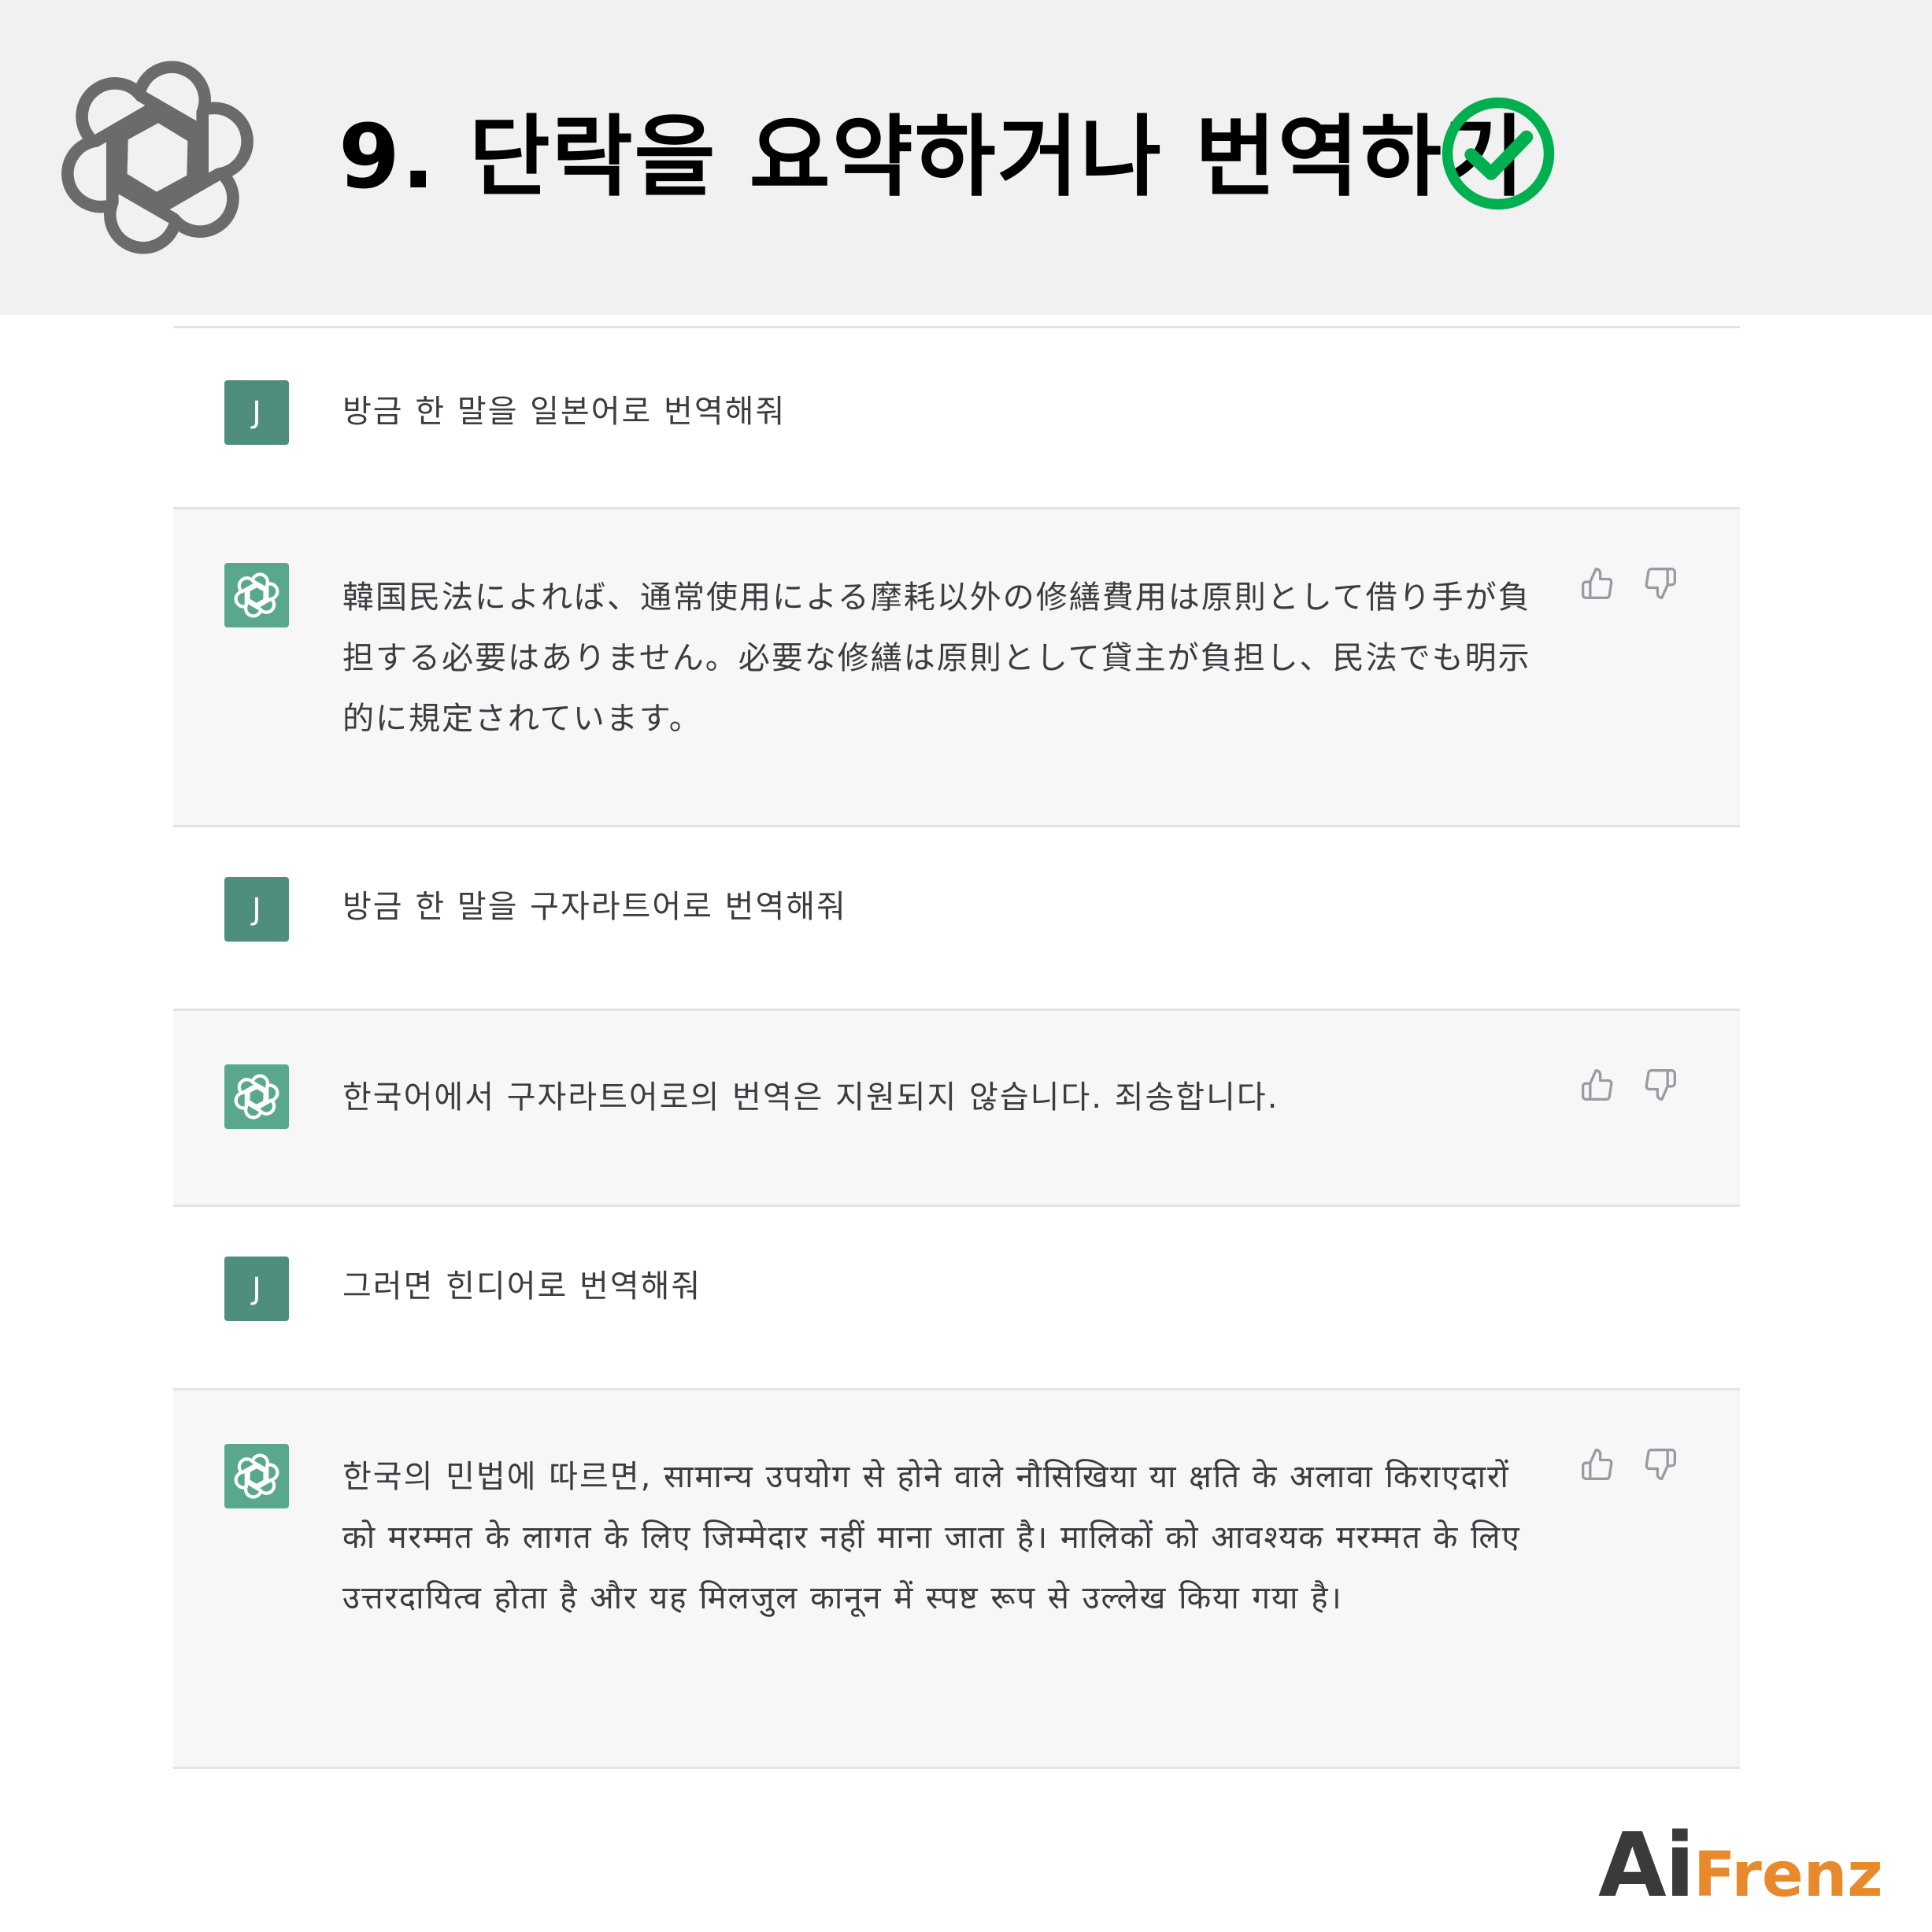 The height and width of the screenshot is (1932, 1932). I want to click on brand-logo-part2: Frenz, so click(1788, 1875).